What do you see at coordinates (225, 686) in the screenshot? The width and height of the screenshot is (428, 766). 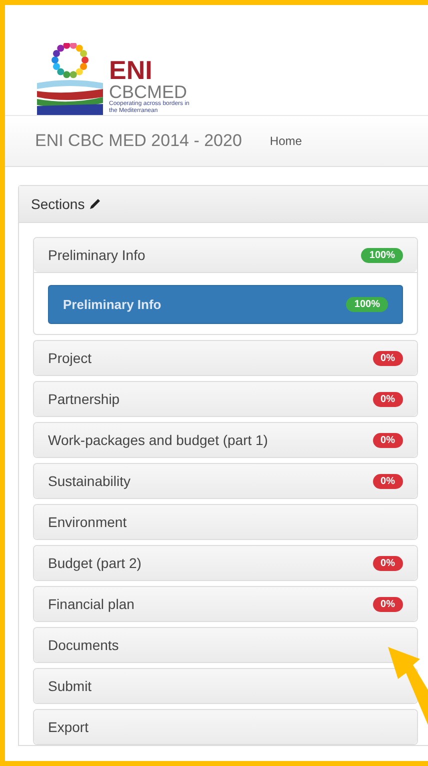 I see `section-header: Submit` at bounding box center [225, 686].